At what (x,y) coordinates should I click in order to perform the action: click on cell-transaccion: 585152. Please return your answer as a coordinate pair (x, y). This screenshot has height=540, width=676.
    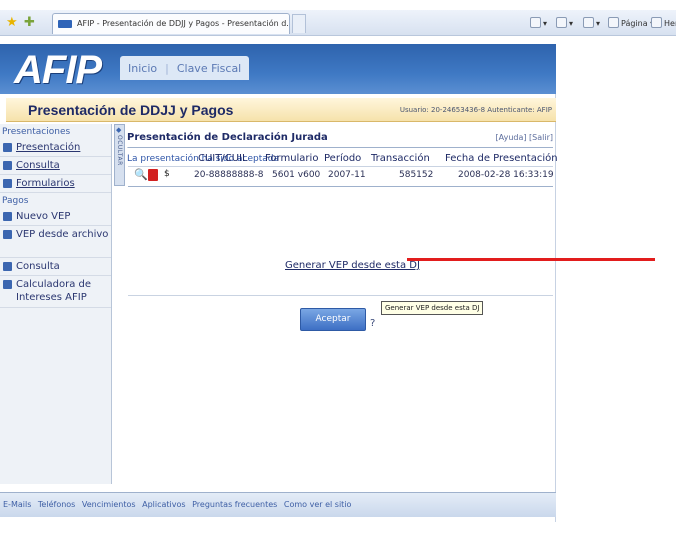
    Looking at the image, I should click on (416, 175).